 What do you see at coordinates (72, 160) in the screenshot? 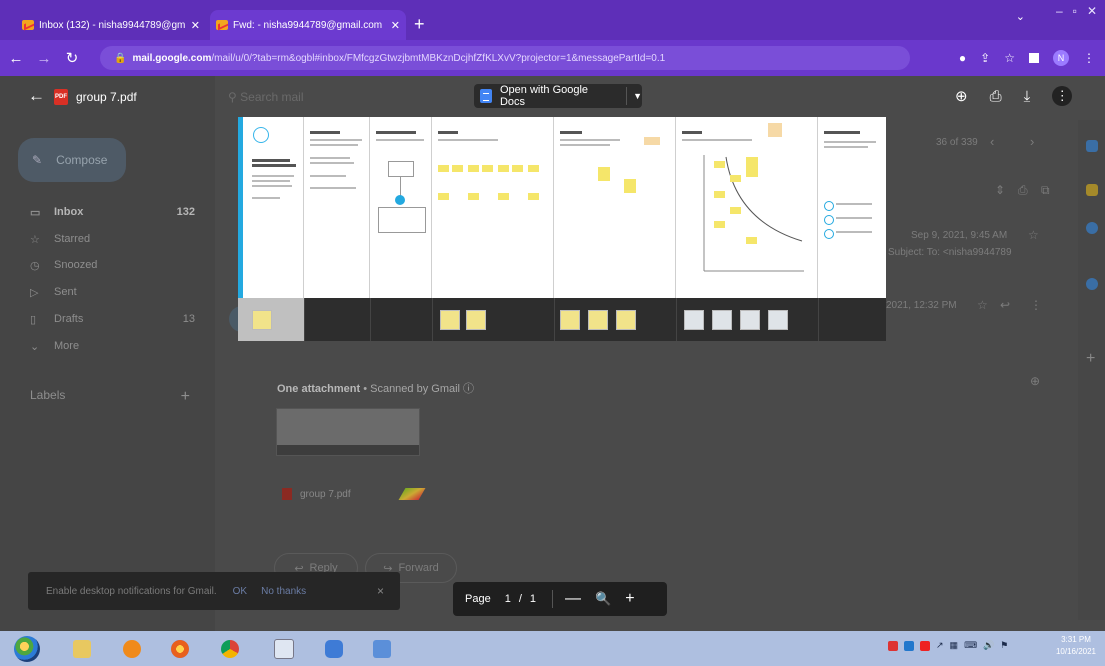
I see `compose-button: ✎ Compose` at bounding box center [72, 160].